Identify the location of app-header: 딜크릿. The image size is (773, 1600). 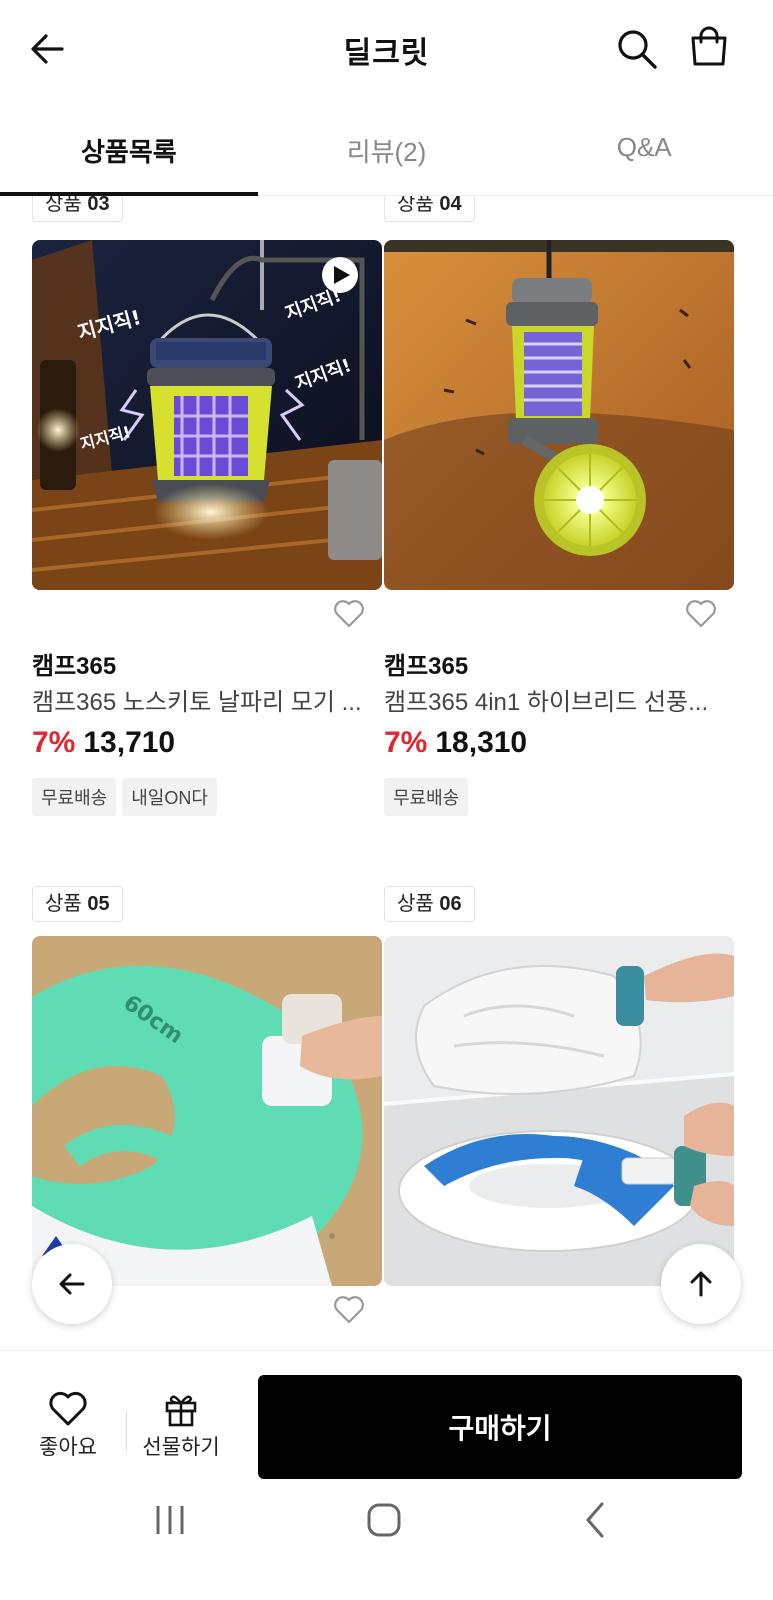
(386, 50).